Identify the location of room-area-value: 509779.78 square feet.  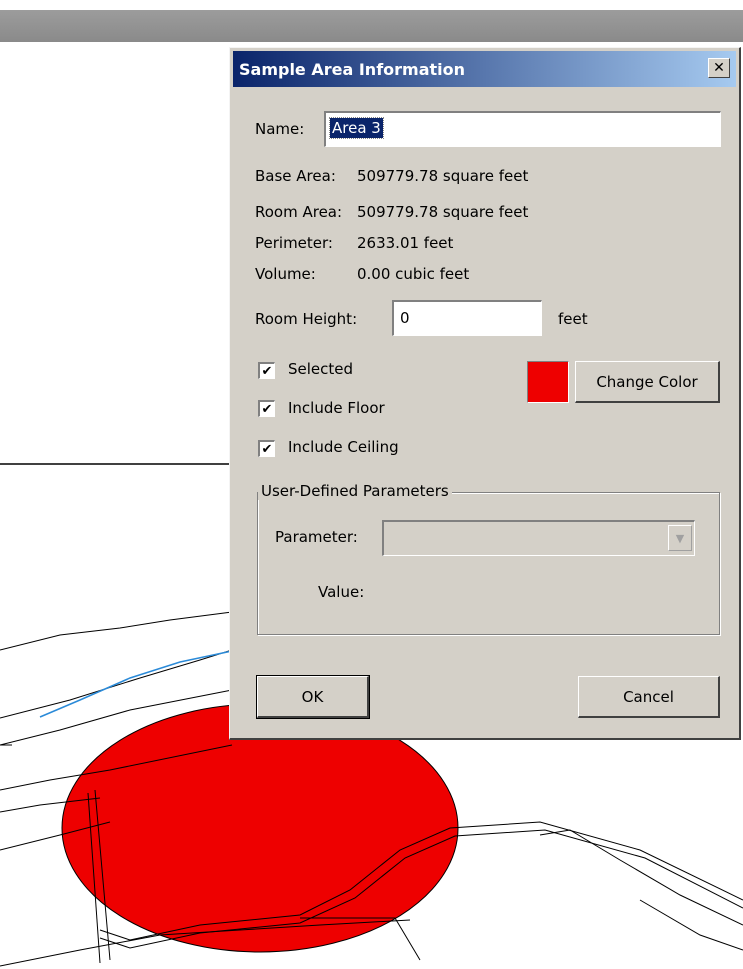
(443, 212).